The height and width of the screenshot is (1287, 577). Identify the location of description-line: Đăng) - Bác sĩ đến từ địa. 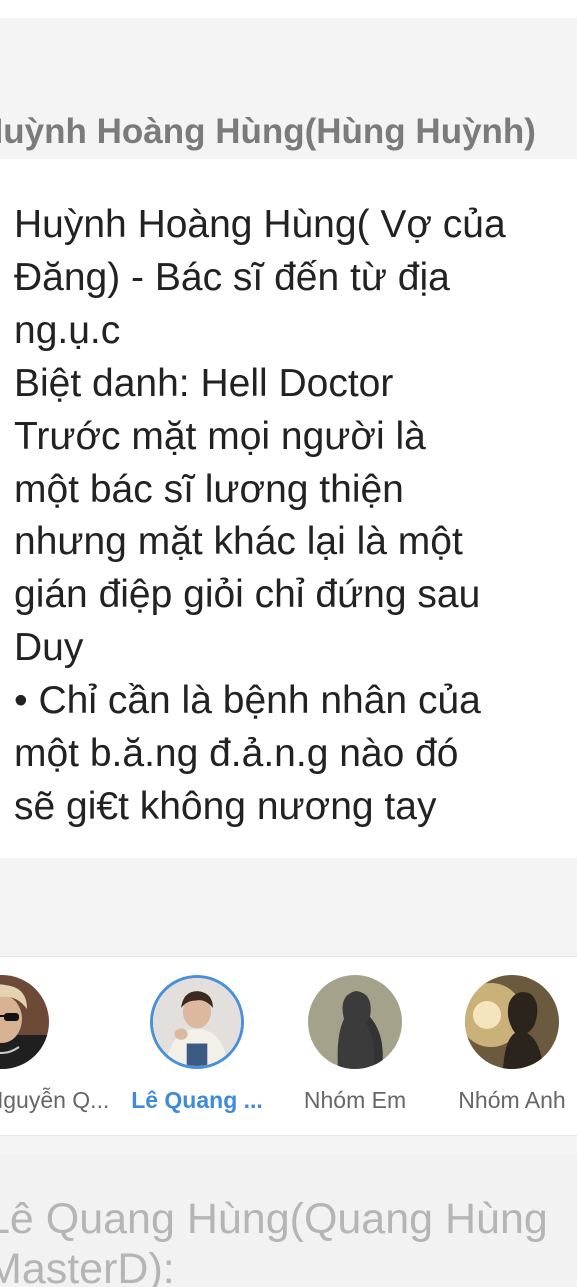
(232, 277).